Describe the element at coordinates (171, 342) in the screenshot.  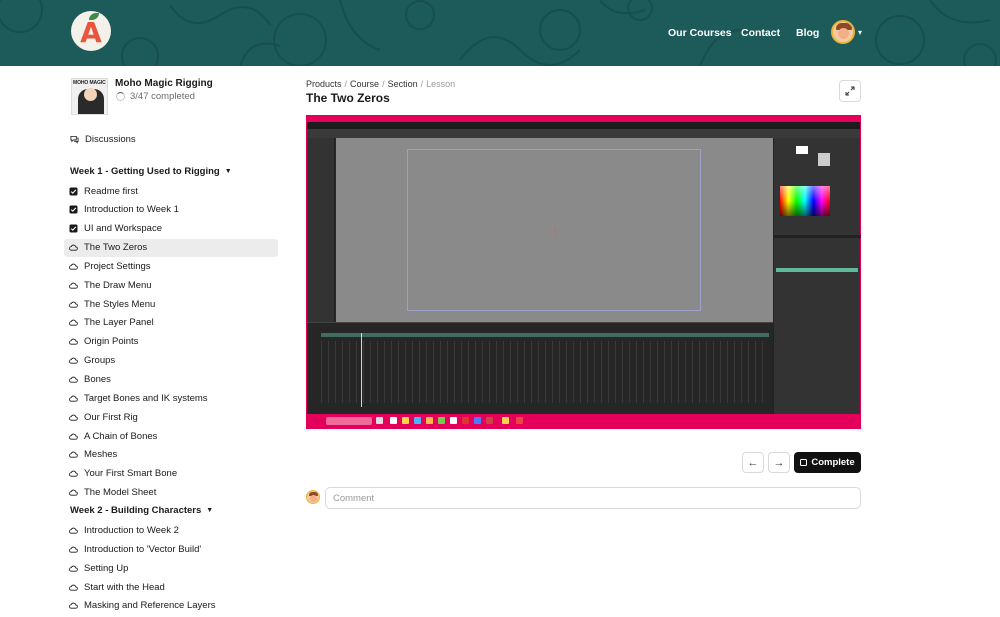
I see `lesson-item: Origin Points` at that location.